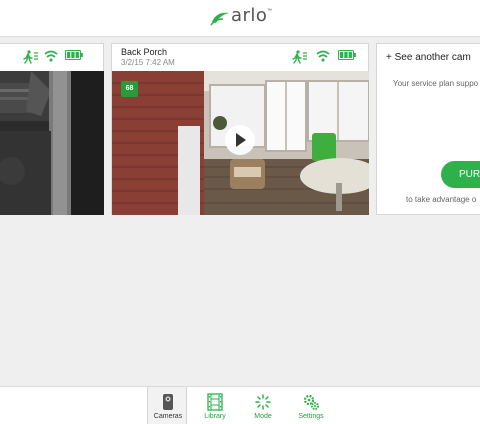 This screenshot has height=424, width=480. Describe the element at coordinates (215, 402) in the screenshot. I see `film-strip-icon` at that location.